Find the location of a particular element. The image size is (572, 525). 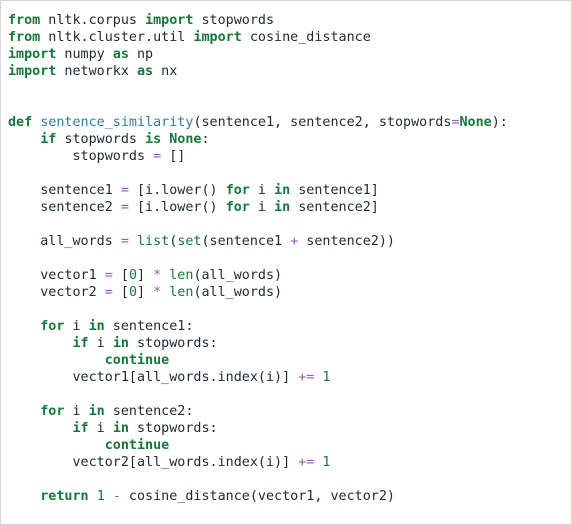

code-token: (sentence1, sentence2, stopwords is located at coordinates (322, 122).